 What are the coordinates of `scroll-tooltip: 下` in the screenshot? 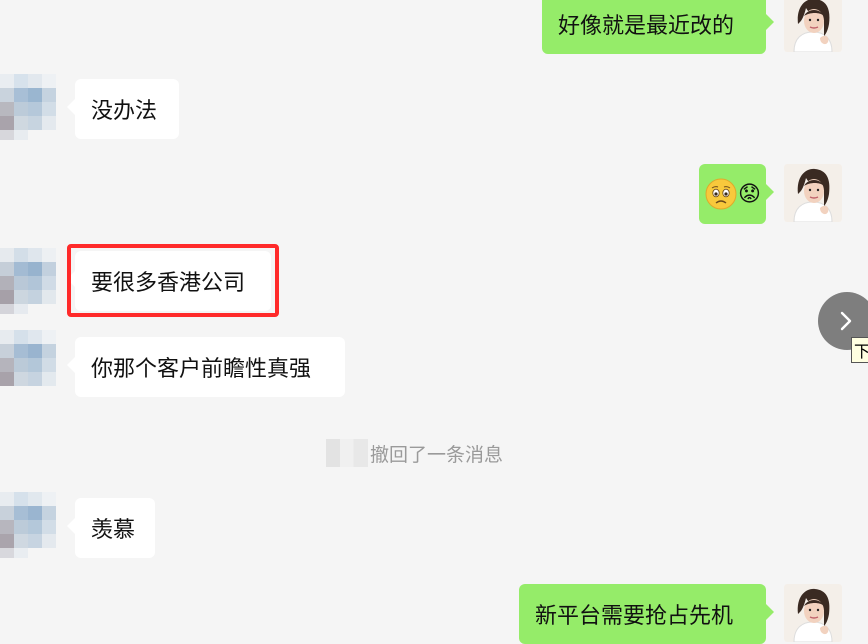 It's located at (859, 350).